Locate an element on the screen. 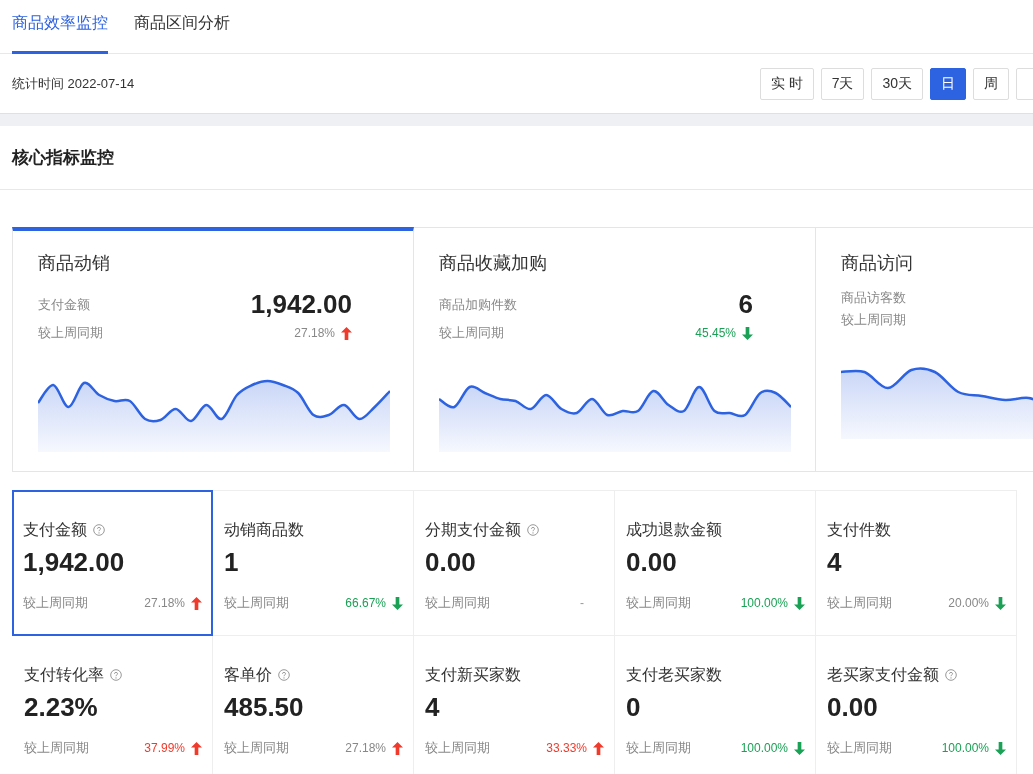  overview-card: 商品收藏加购 商品加购件数 6 较上周同期 45.45% is located at coordinates (615, 349).